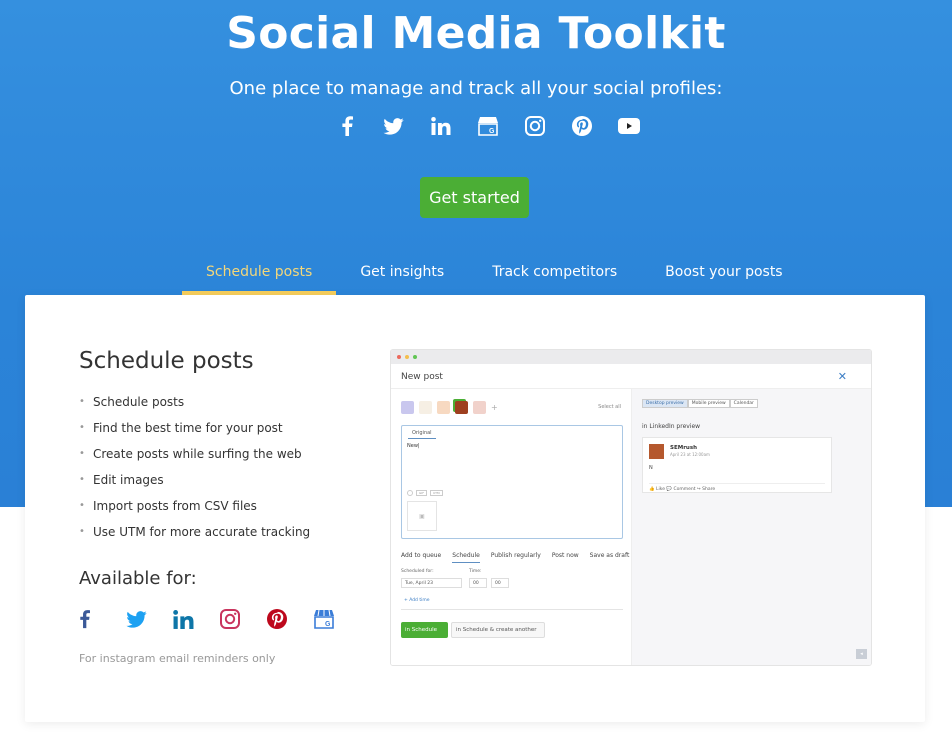 The image size is (952, 750). What do you see at coordinates (194, 433) in the screenshot?
I see `feature-item: Find the best time for your post` at bounding box center [194, 433].